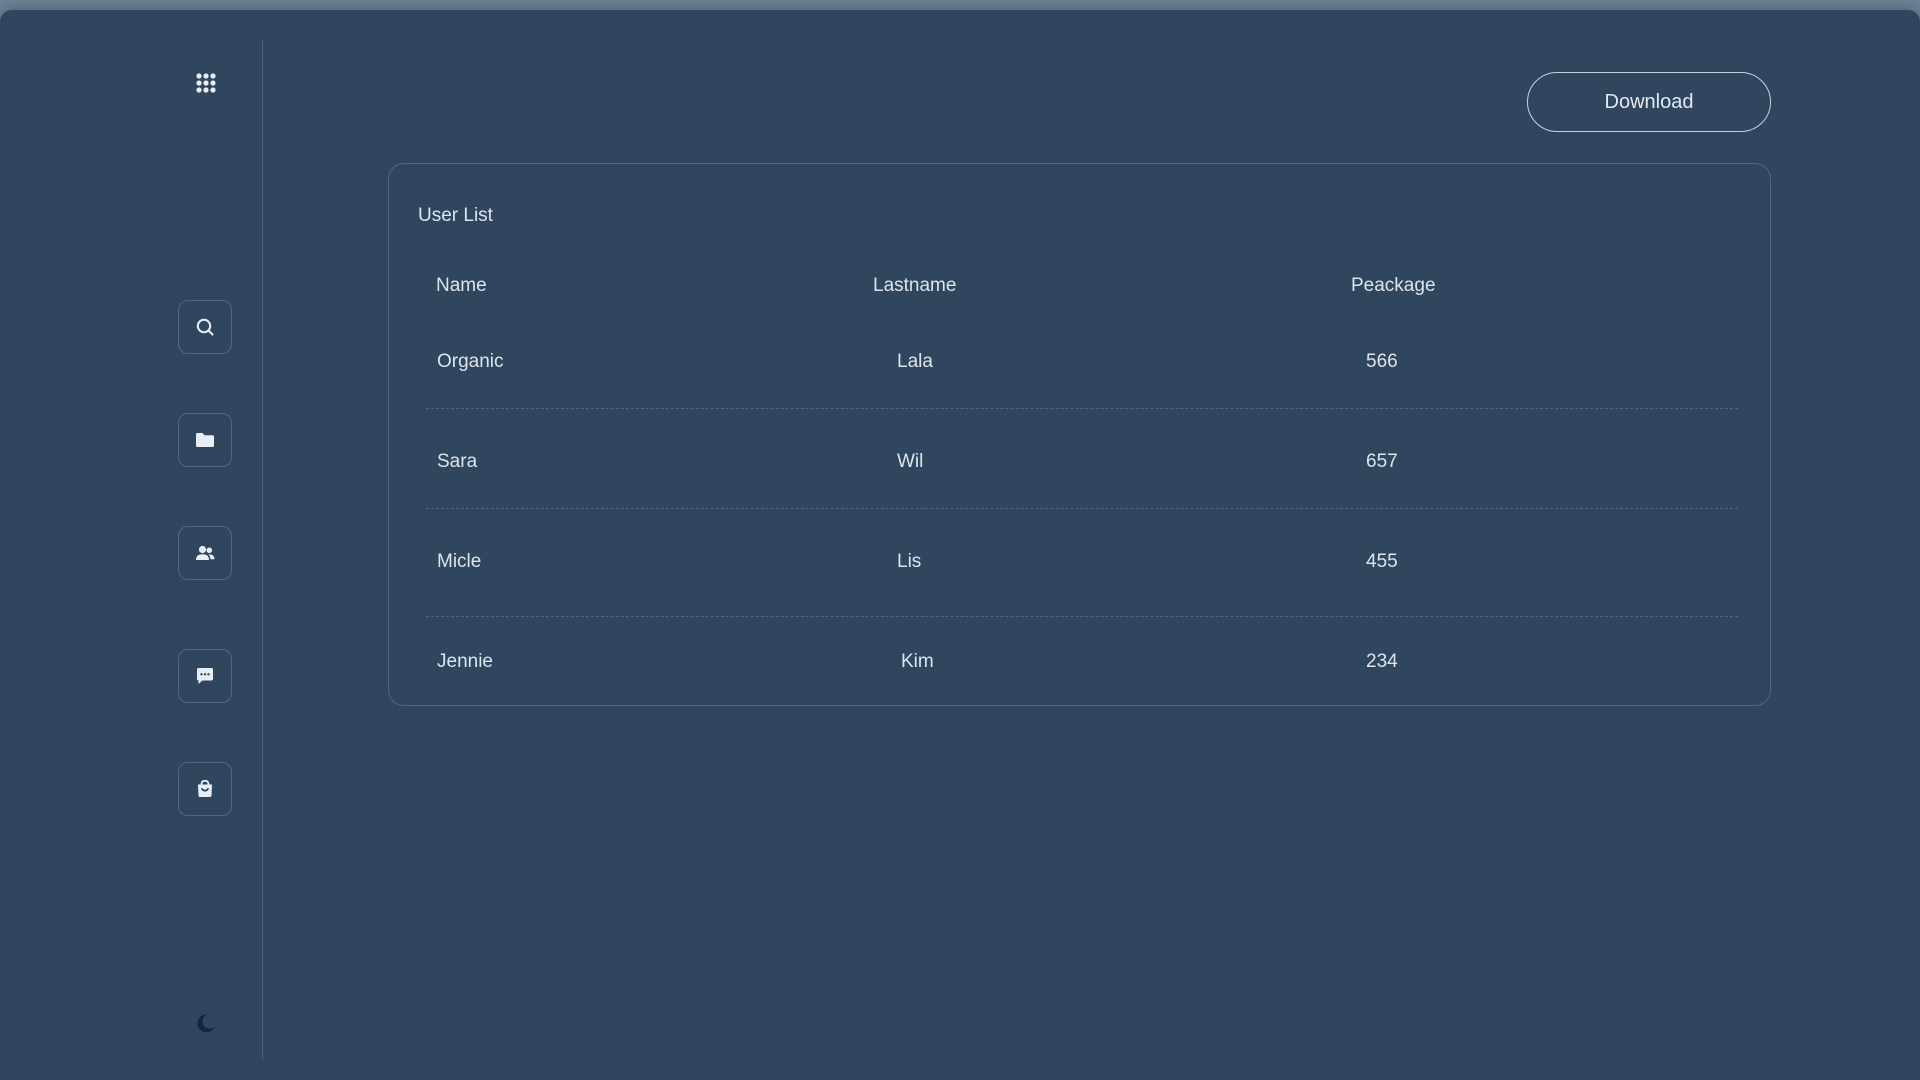  Describe the element at coordinates (262, 550) in the screenshot. I see `sidebar-divider` at that location.